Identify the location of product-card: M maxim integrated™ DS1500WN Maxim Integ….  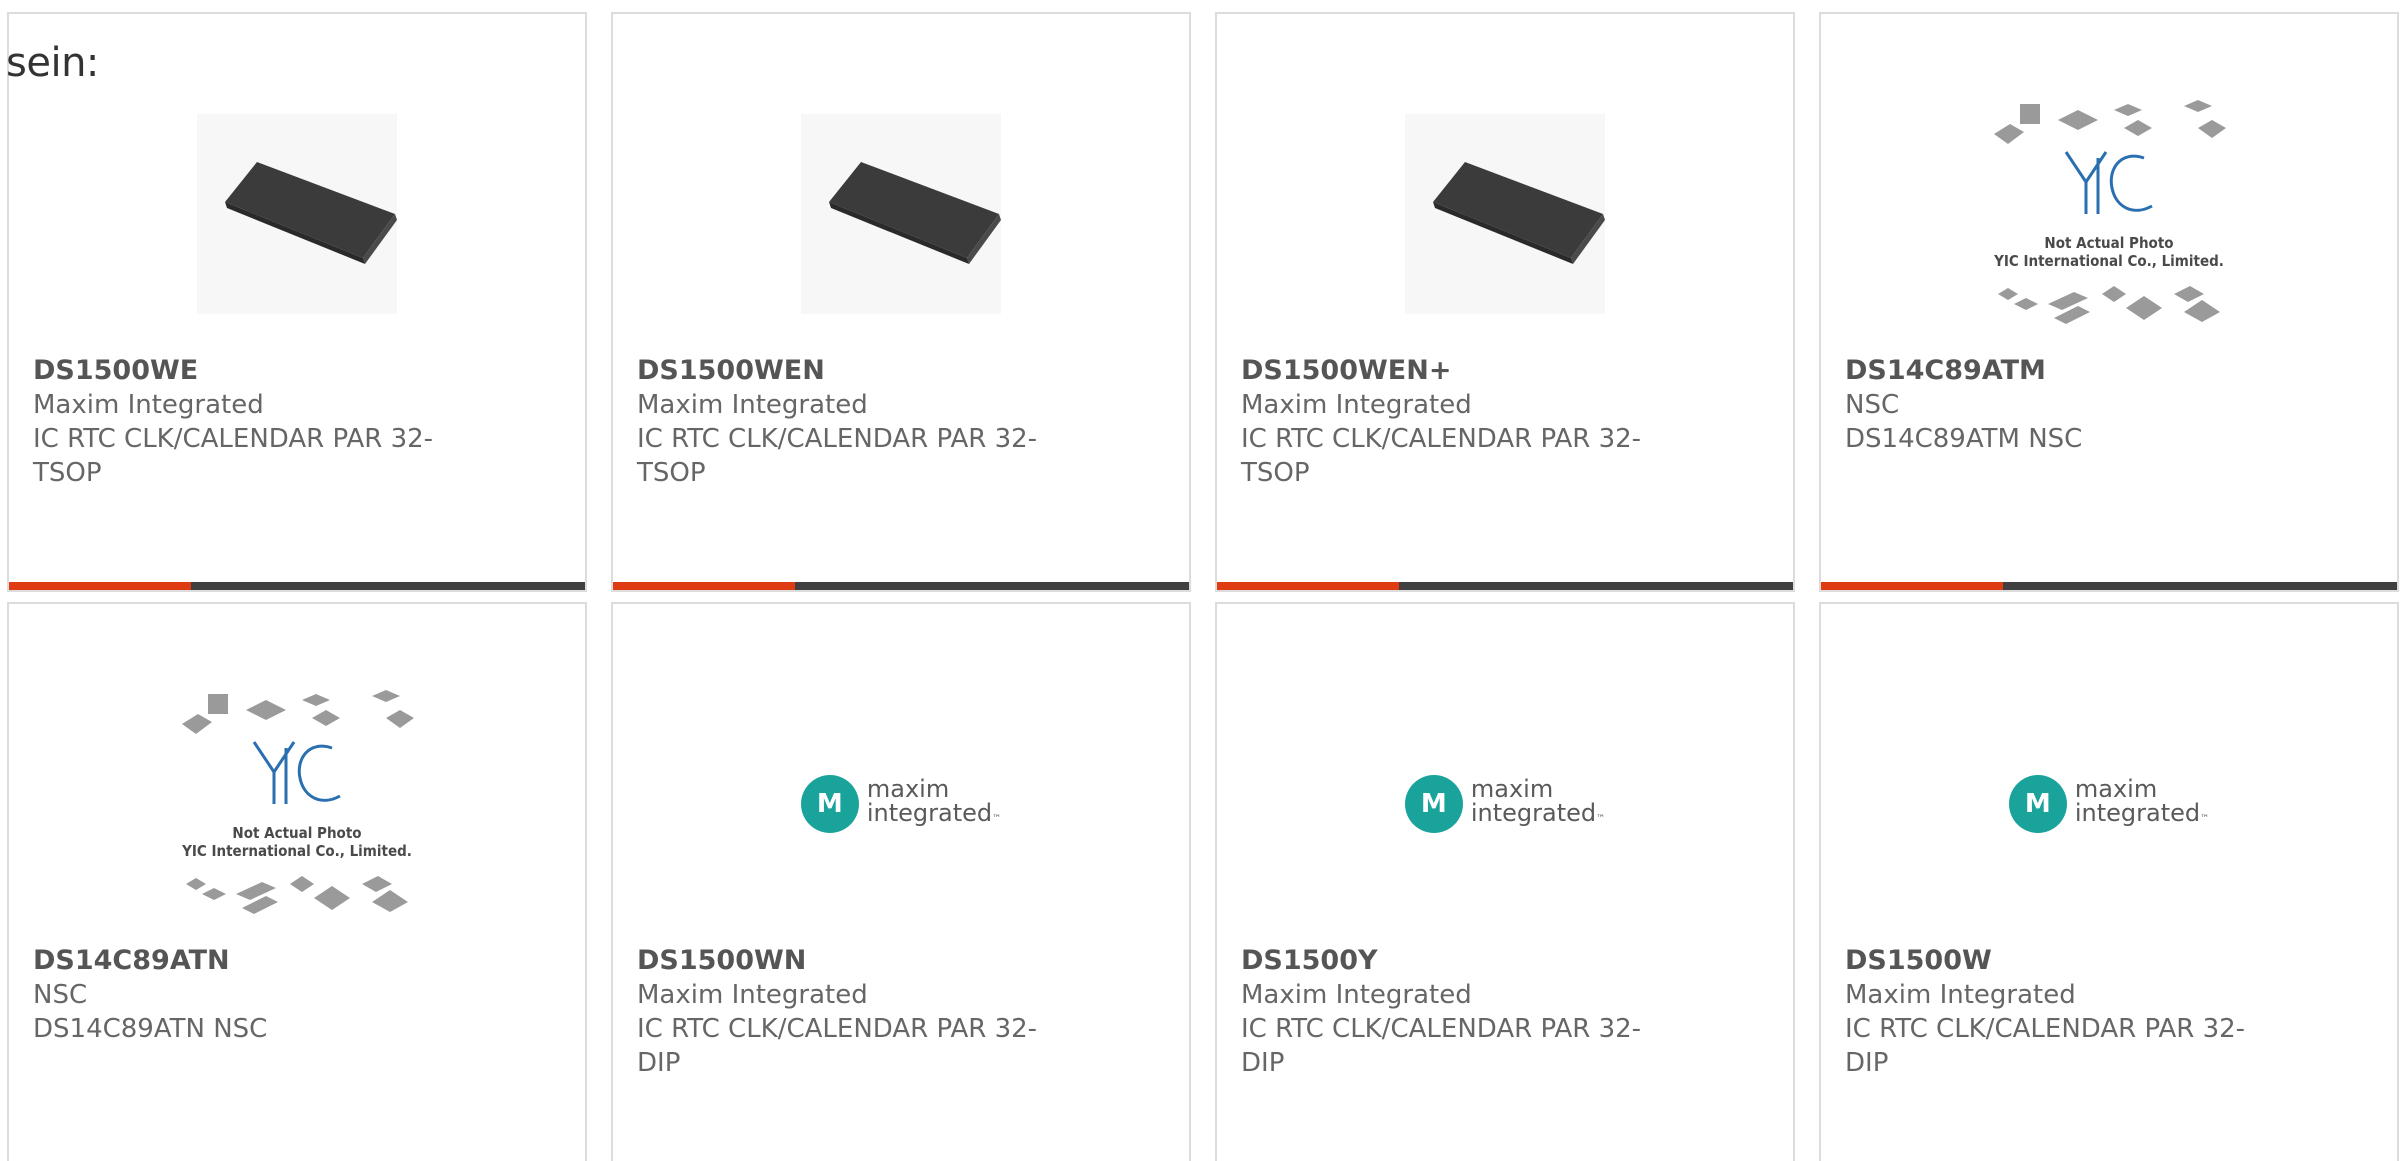
(901, 881).